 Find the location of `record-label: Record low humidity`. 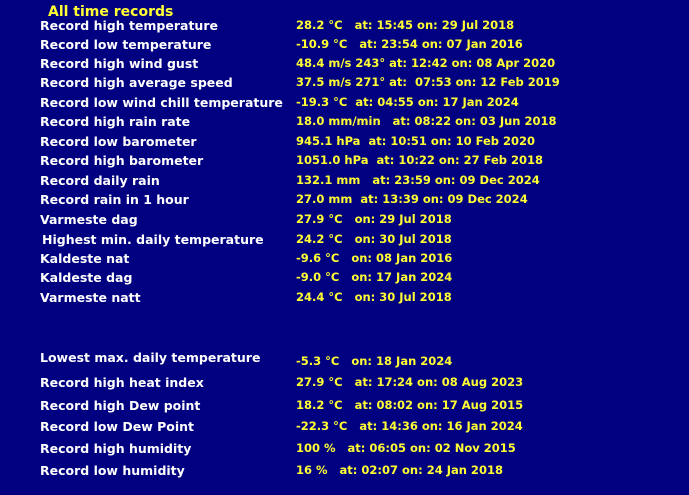

record-label: Record low humidity is located at coordinates (112, 470).